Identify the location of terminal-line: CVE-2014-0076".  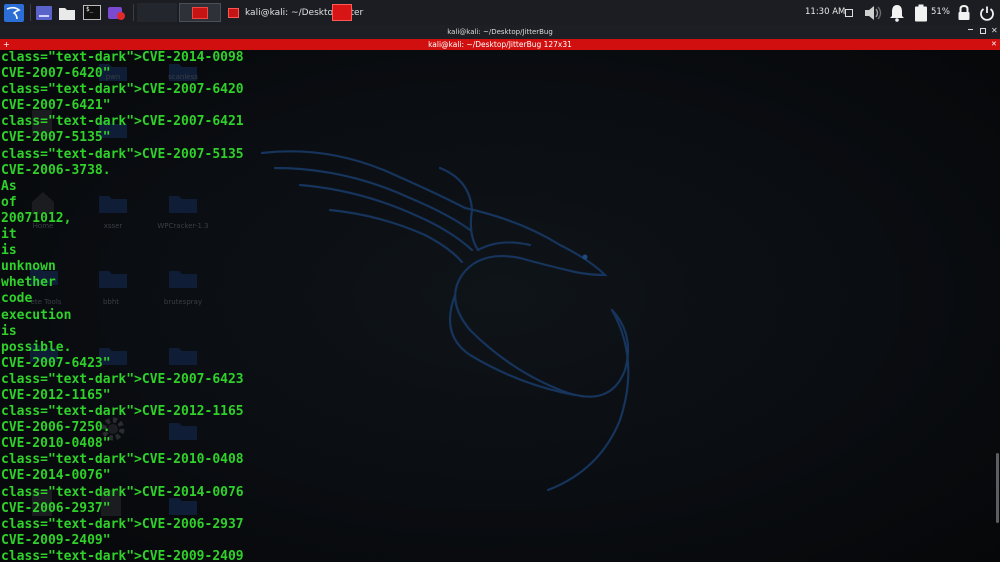
(56, 476).